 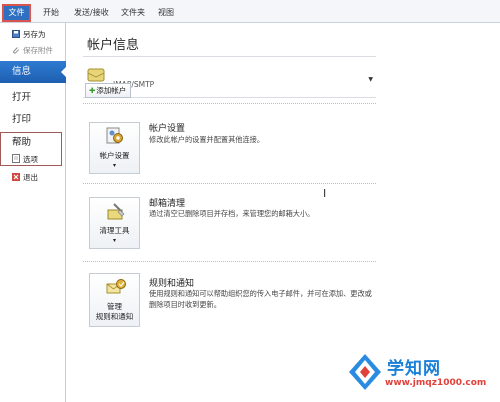 I want to click on section-description: 修改此帐户的设置并配置其他连接。, so click(x=207, y=139).